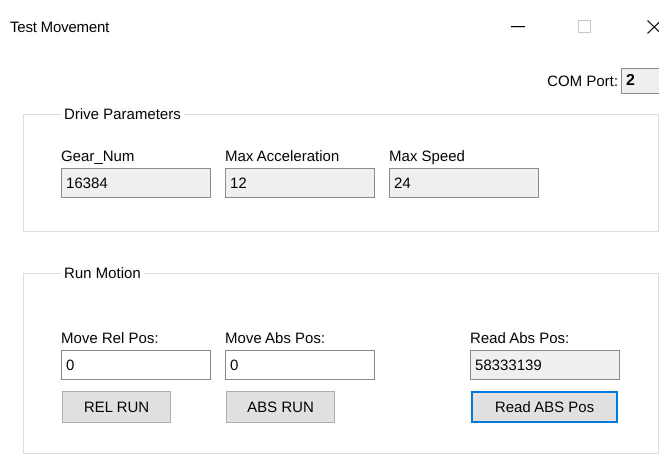 The width and height of the screenshot is (659, 474). What do you see at coordinates (116, 407) in the screenshot?
I see `run-button: REL RUN` at bounding box center [116, 407].